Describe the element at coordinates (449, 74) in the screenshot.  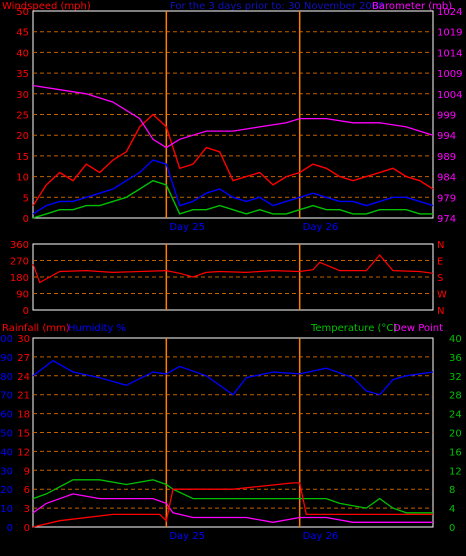
I see `barometer-tick-label: 1009` at that location.